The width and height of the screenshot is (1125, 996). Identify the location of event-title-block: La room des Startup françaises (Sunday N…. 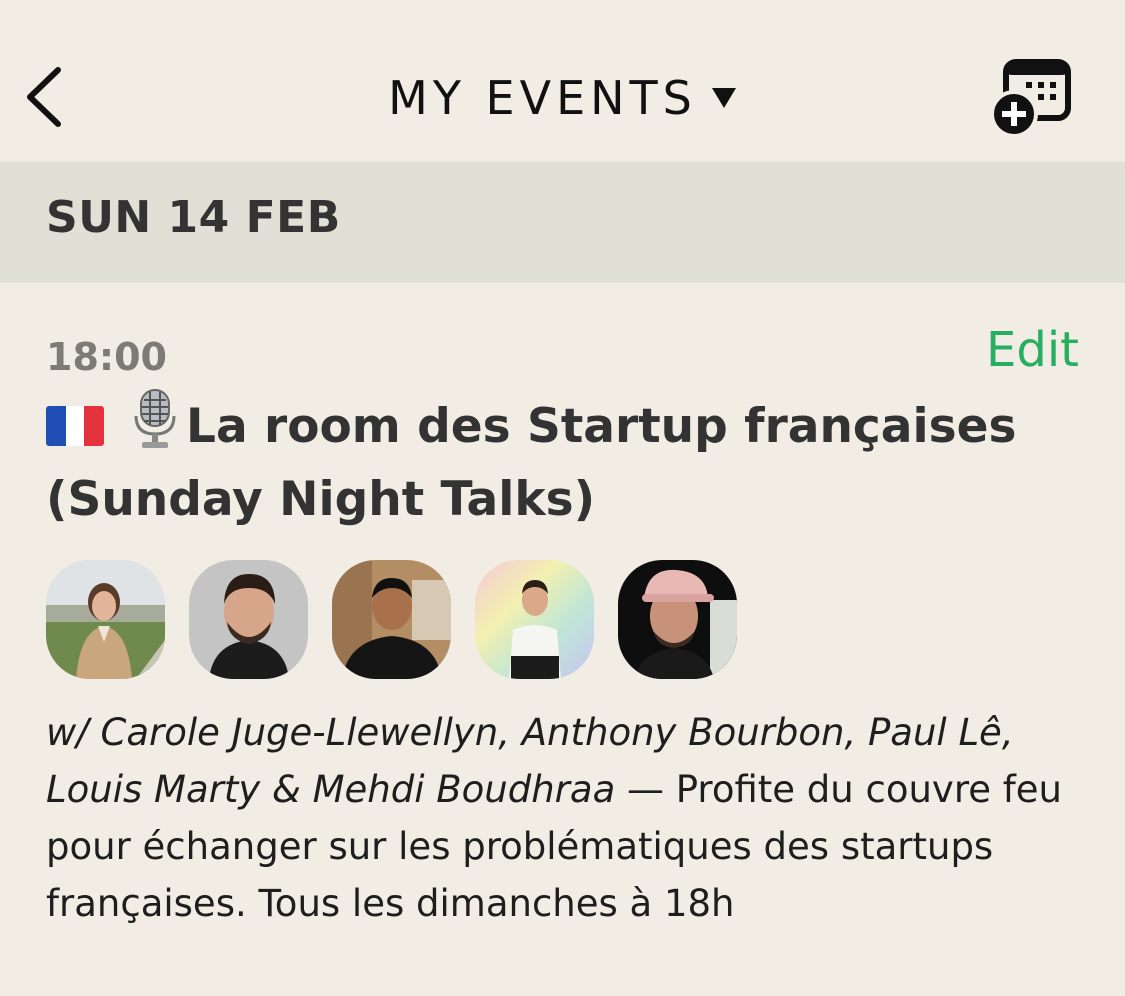
(566, 462).